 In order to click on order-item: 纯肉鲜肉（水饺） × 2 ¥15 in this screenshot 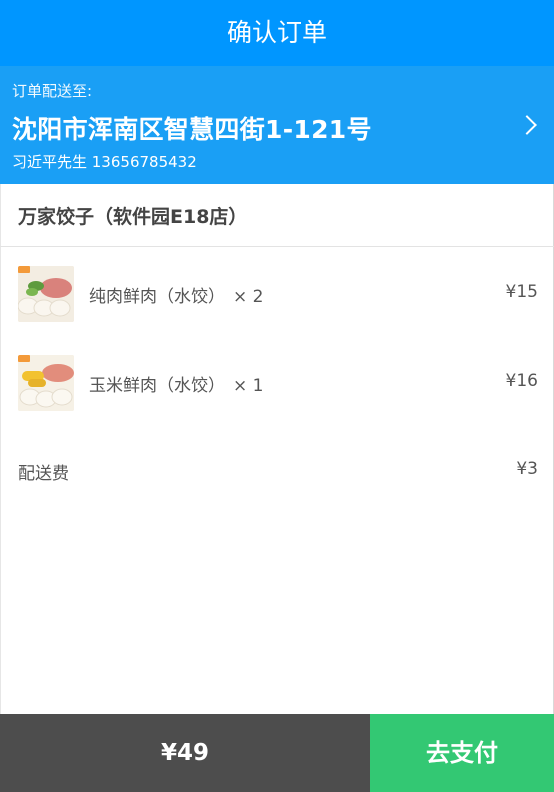, I will do `click(277, 294)`.